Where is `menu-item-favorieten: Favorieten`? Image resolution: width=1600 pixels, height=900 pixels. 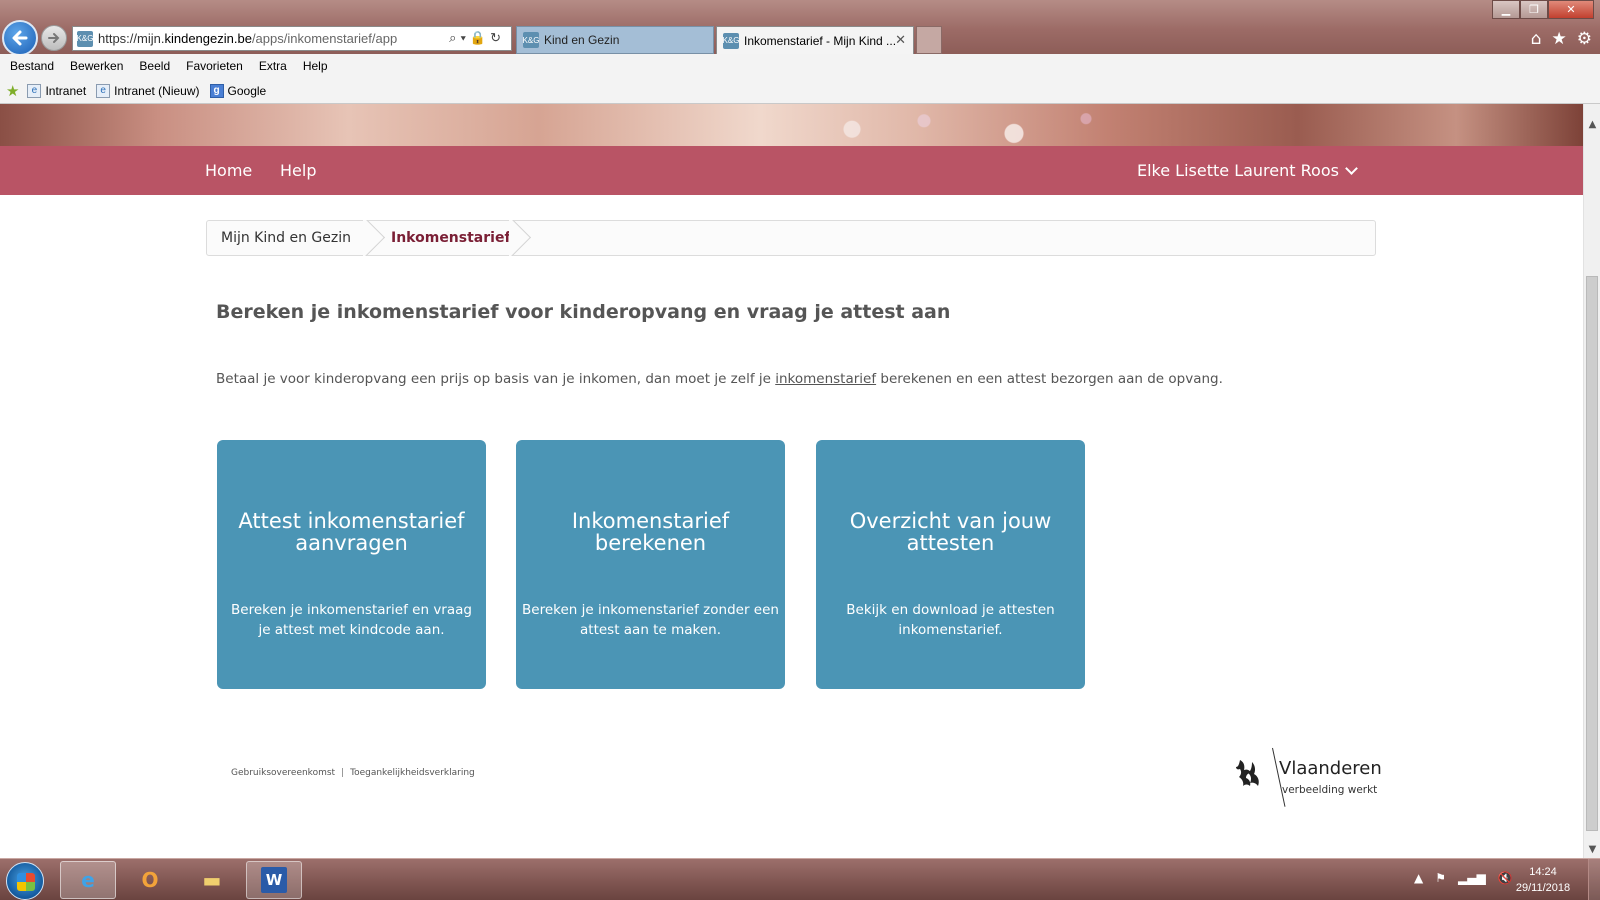 menu-item-favorieten: Favorieten is located at coordinates (214, 66).